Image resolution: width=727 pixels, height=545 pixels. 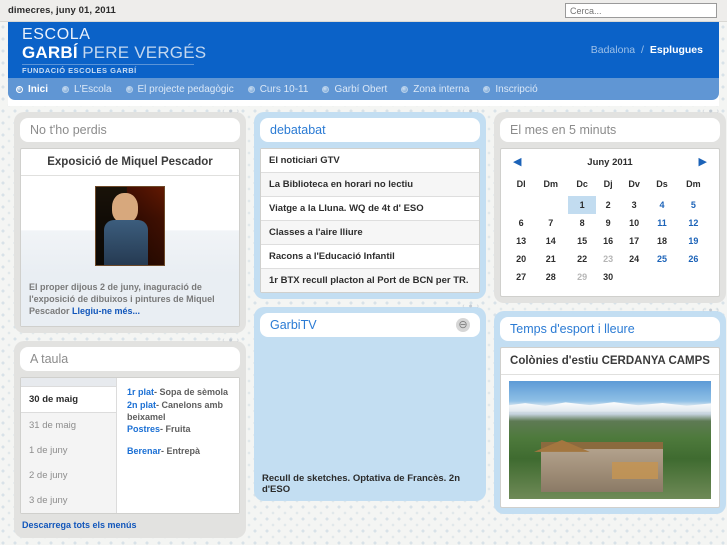 I want to click on calendar-day: 7, so click(x=550, y=223).